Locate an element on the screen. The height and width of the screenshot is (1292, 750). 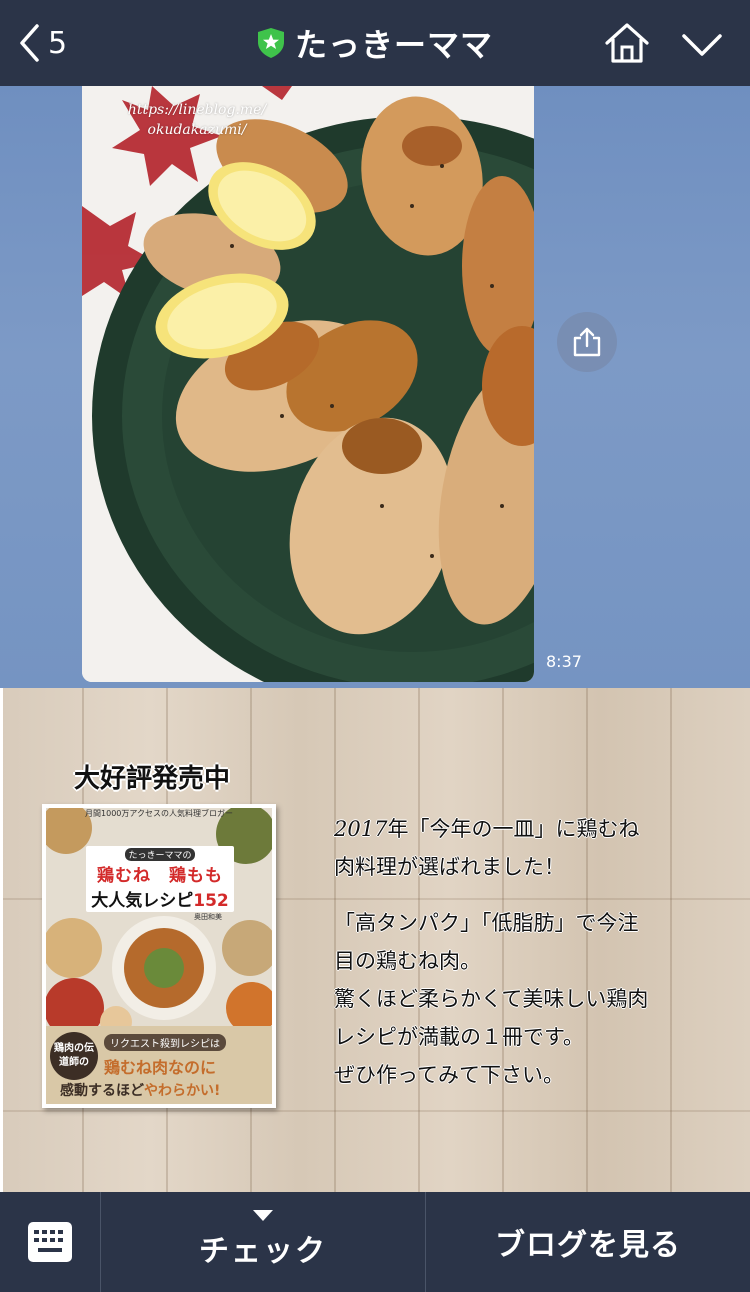
book-tagline1: リクエスト殺到レシピは is located at coordinates (165, 1042).